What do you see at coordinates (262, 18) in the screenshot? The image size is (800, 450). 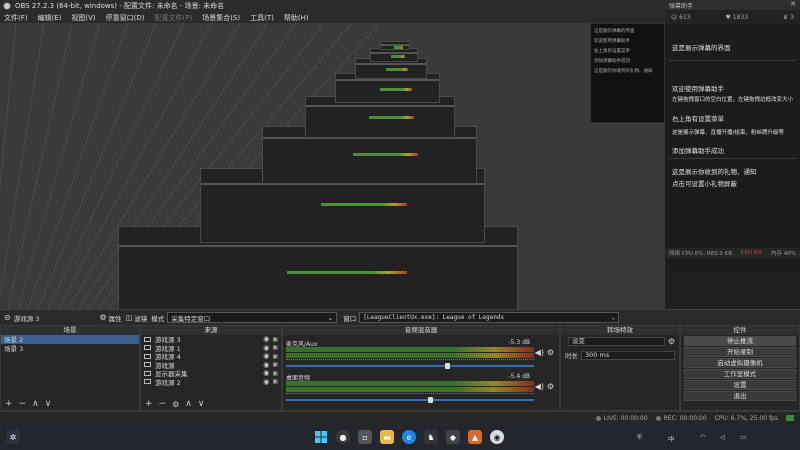 I see `menu-item: 工具(T)` at bounding box center [262, 18].